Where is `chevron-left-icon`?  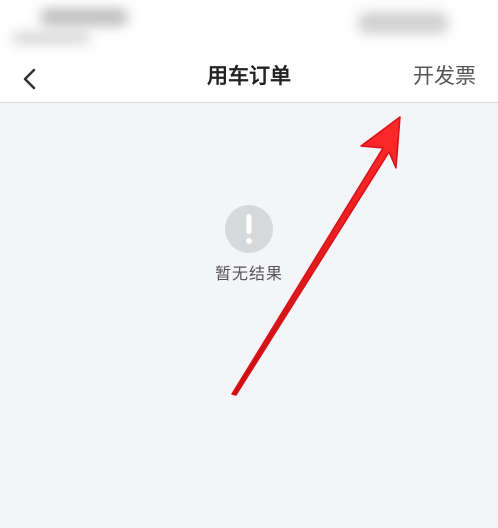
chevron-left-icon is located at coordinates (29, 79).